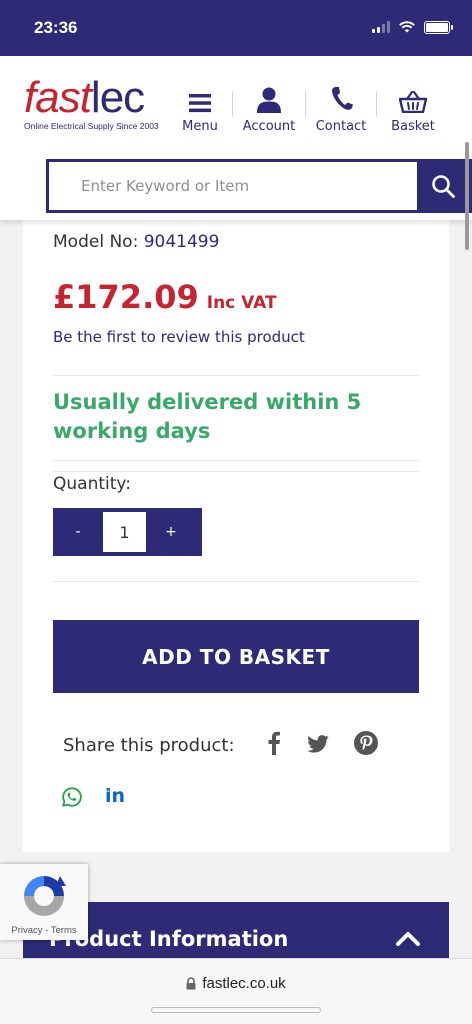  I want to click on linkedin-icon: in, so click(115, 796).